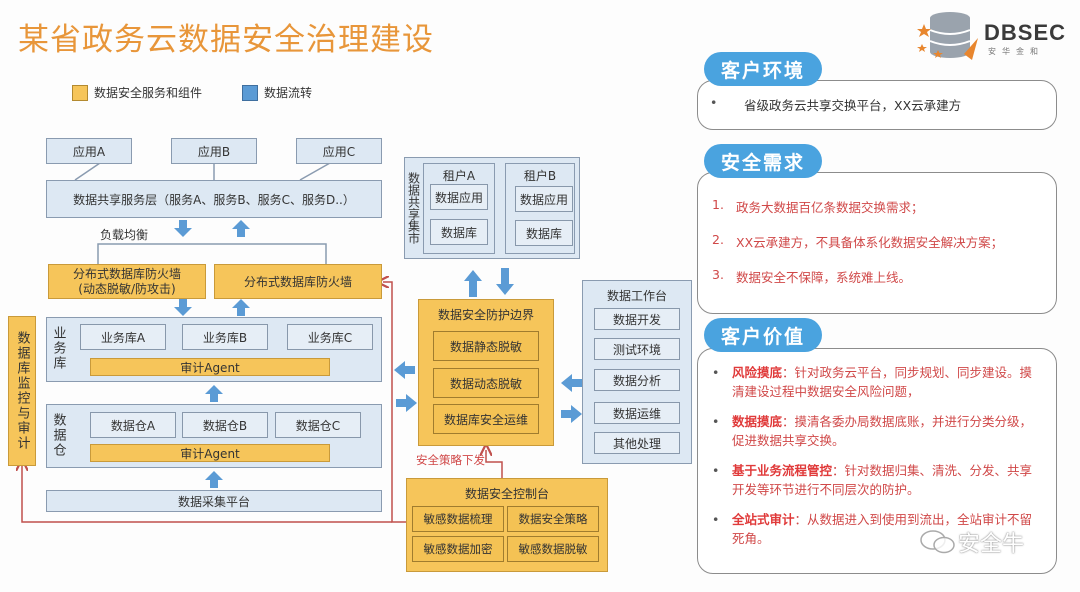  What do you see at coordinates (637, 380) in the screenshot?
I see `workbench-item-analysis: 数据分析` at bounding box center [637, 380].